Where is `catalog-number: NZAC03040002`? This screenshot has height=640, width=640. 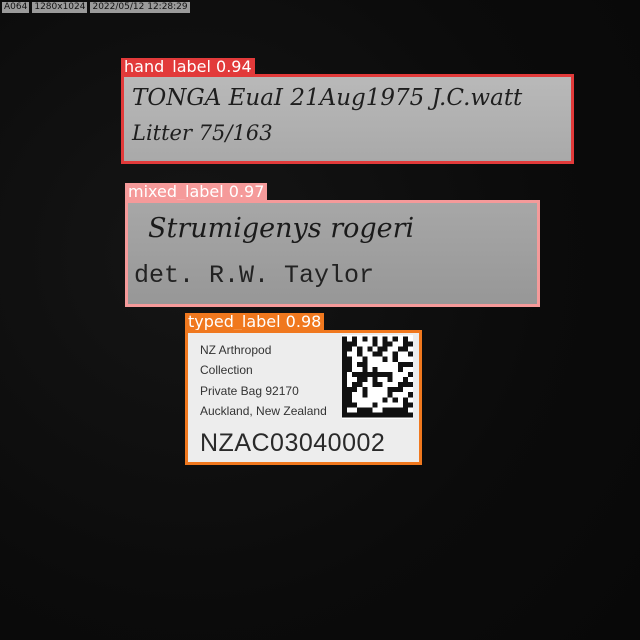 catalog-number: NZAC03040002 is located at coordinates (293, 443).